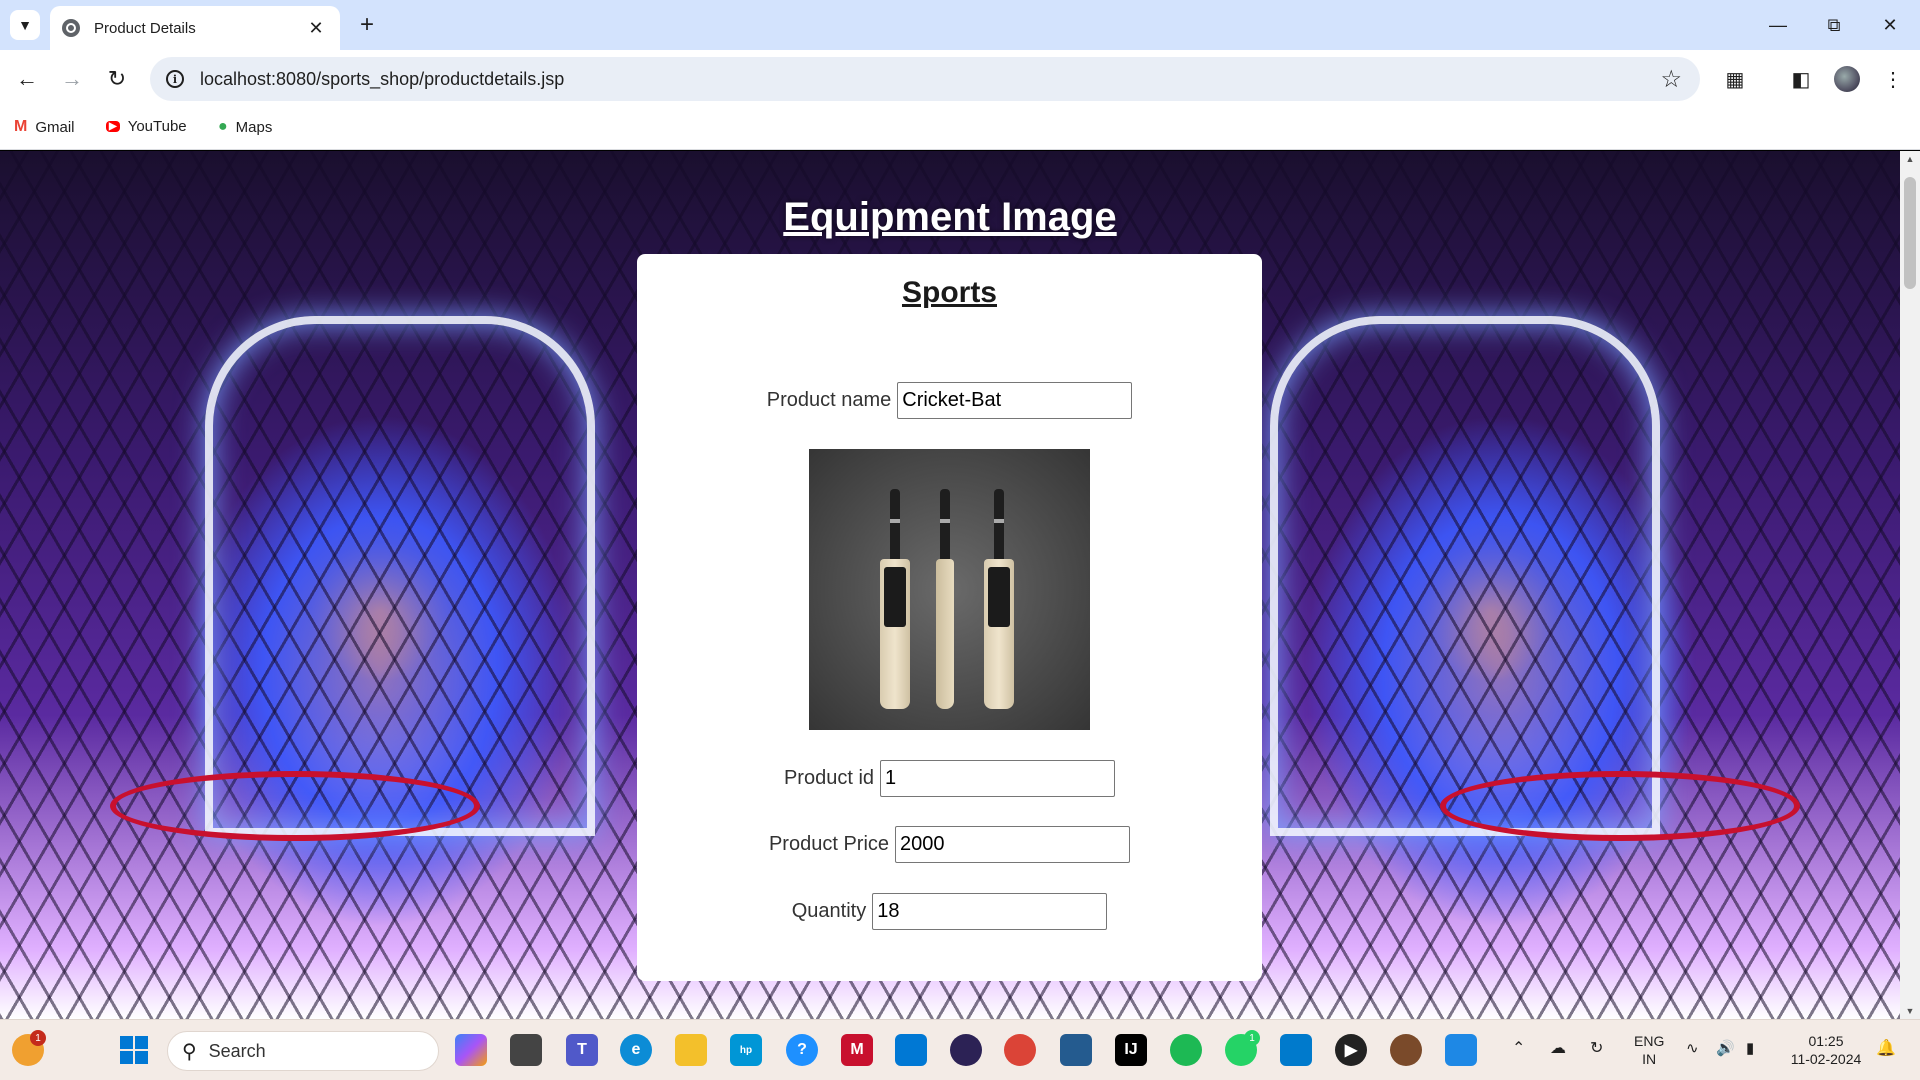 The width and height of the screenshot is (1920, 1080). I want to click on app-icon, so click(1406, 1050).